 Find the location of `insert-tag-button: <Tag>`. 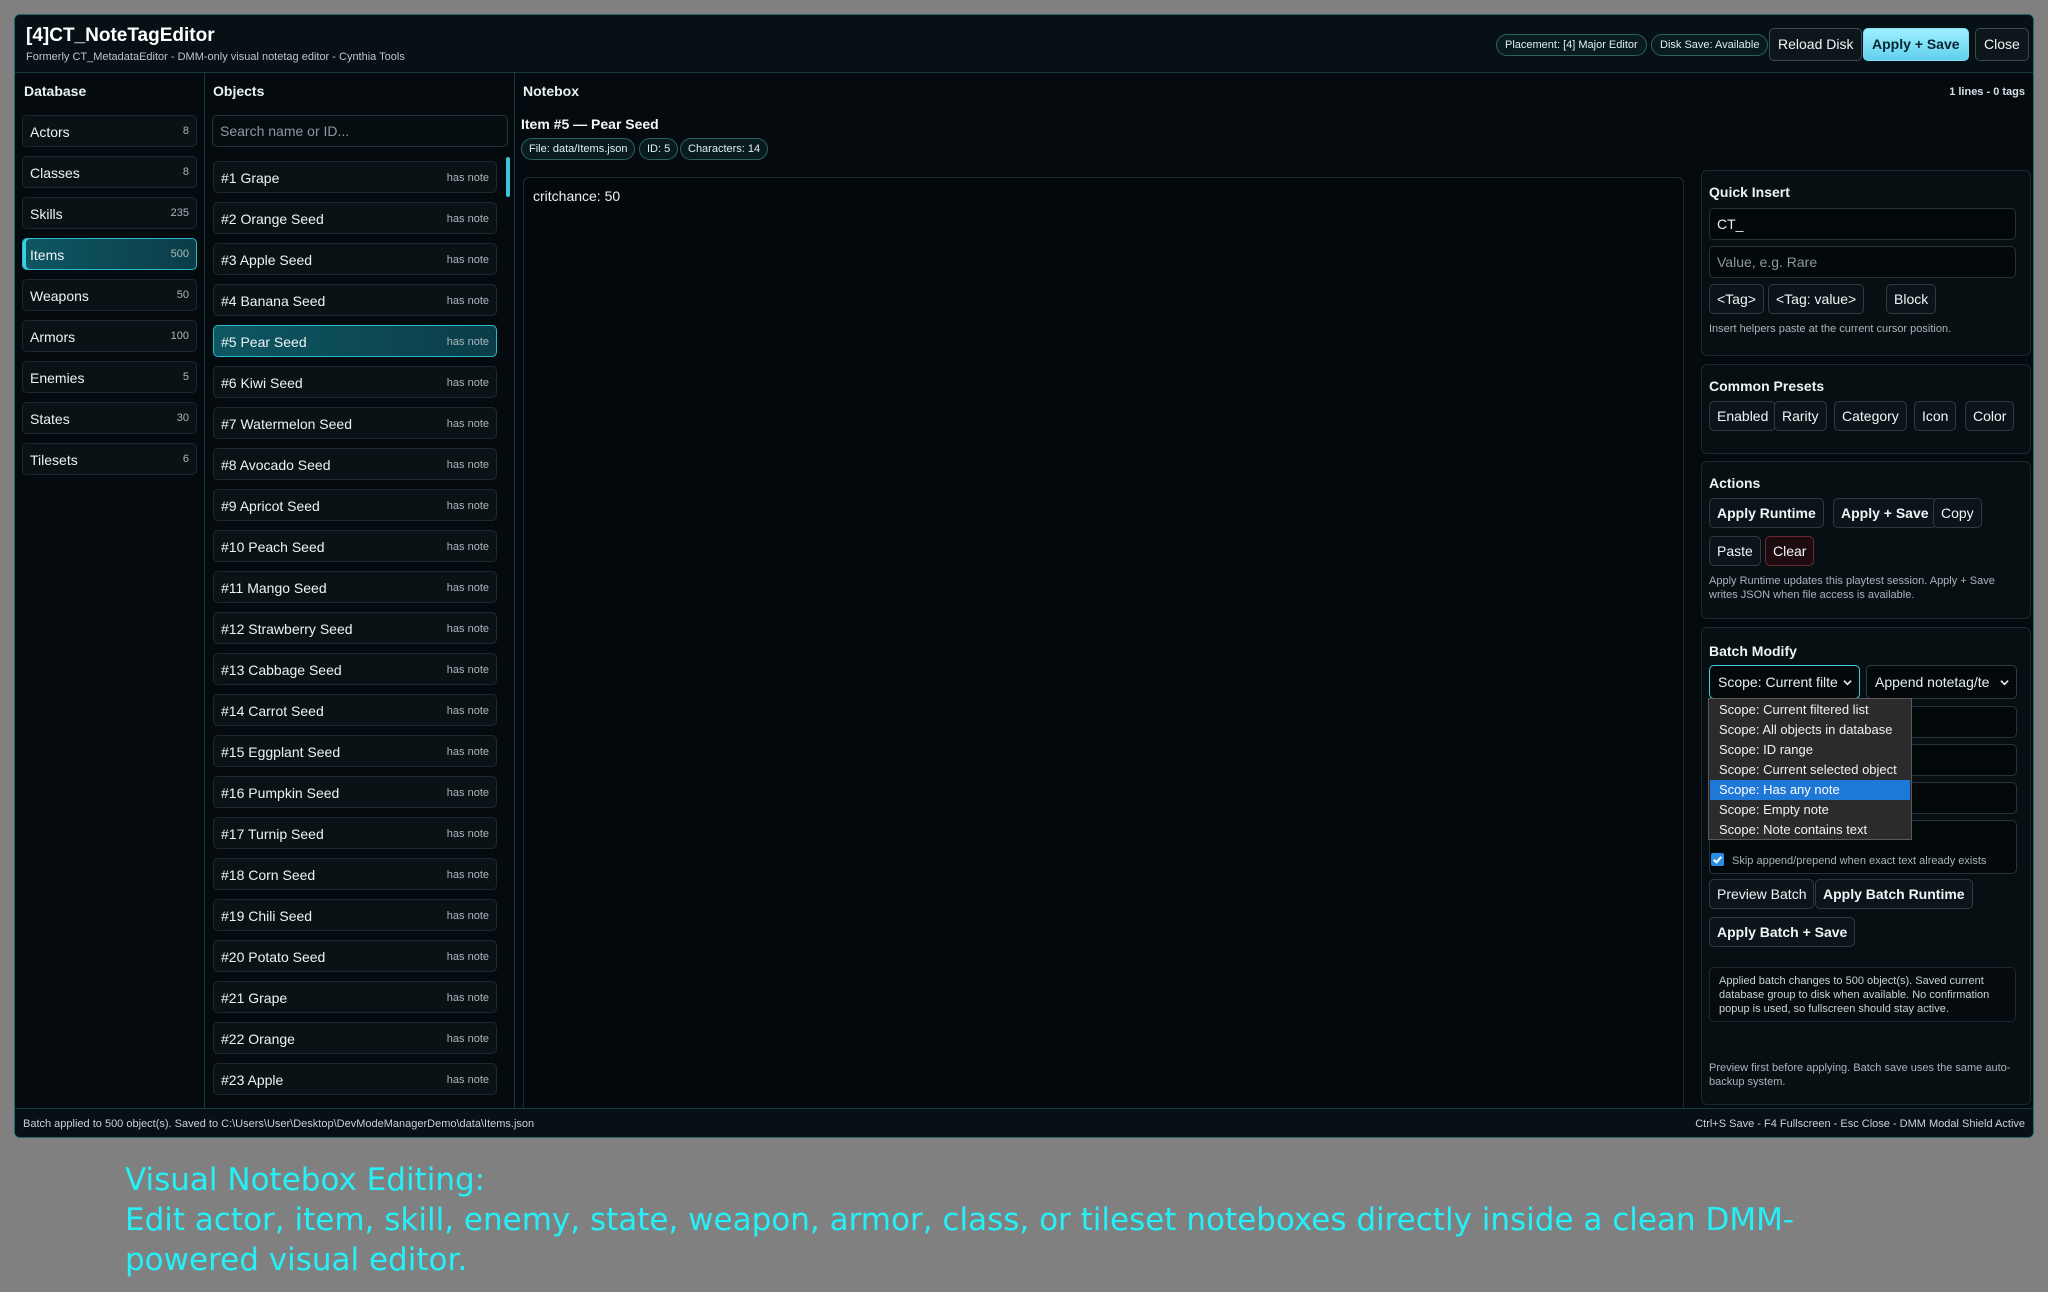

insert-tag-button: <Tag> is located at coordinates (1736, 299).